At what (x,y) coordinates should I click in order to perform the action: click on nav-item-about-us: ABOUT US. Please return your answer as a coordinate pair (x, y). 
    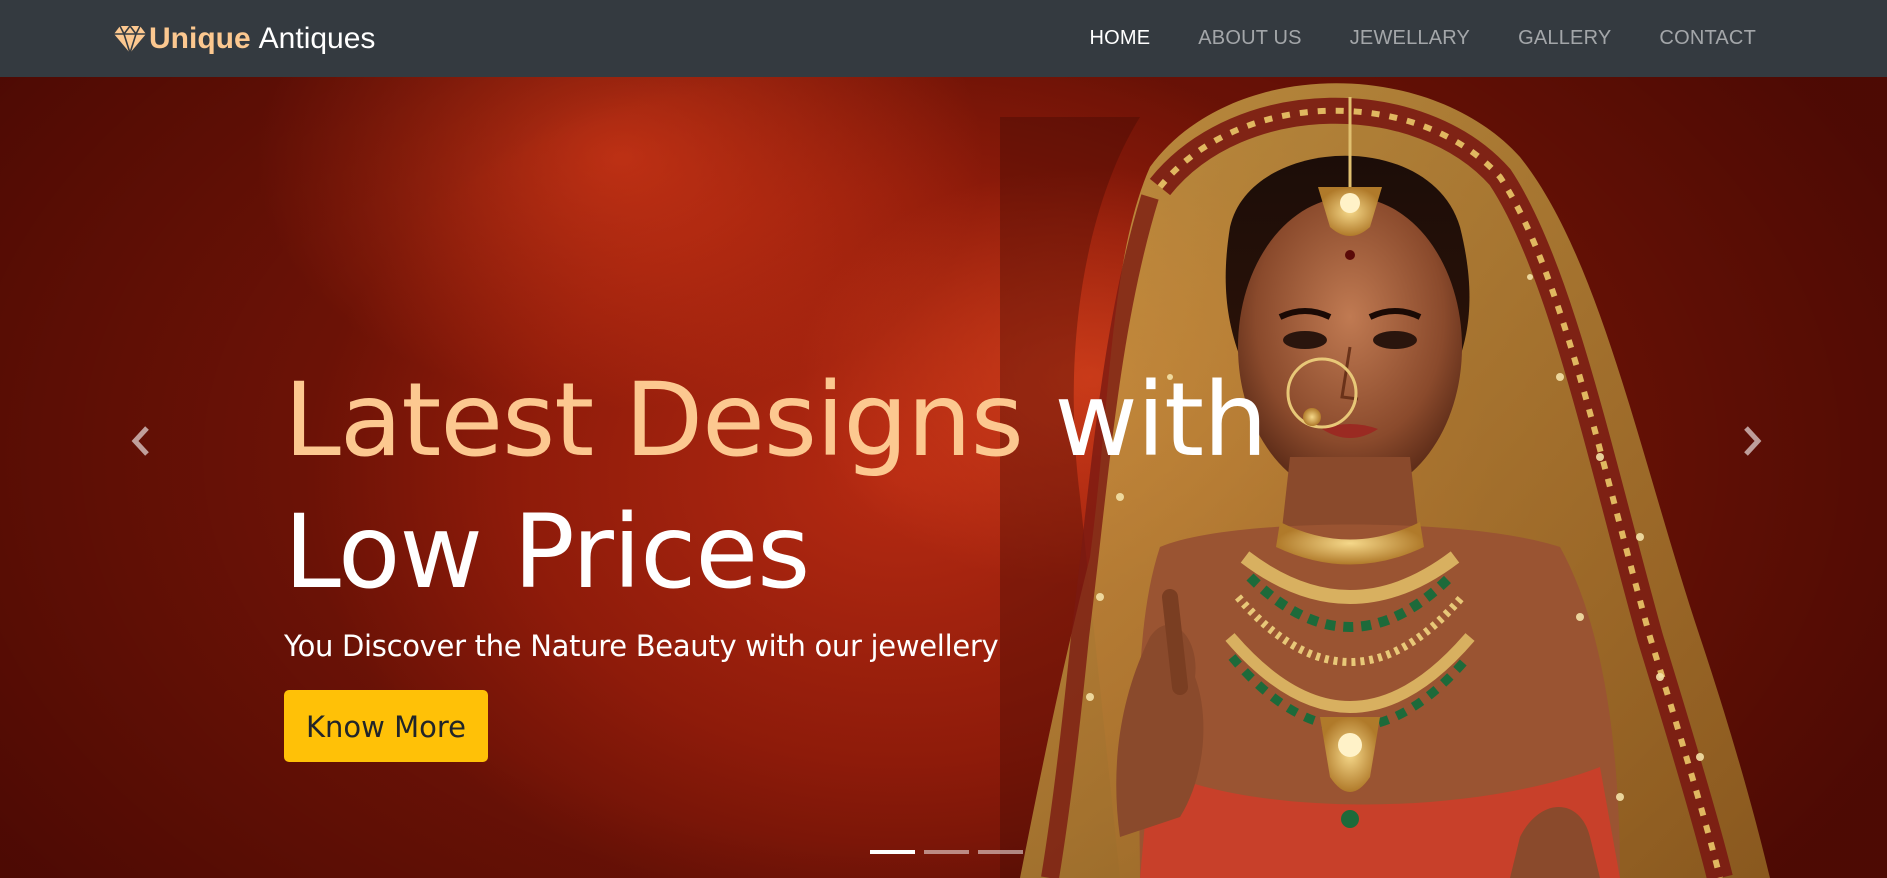
    Looking at the image, I should click on (1249, 38).